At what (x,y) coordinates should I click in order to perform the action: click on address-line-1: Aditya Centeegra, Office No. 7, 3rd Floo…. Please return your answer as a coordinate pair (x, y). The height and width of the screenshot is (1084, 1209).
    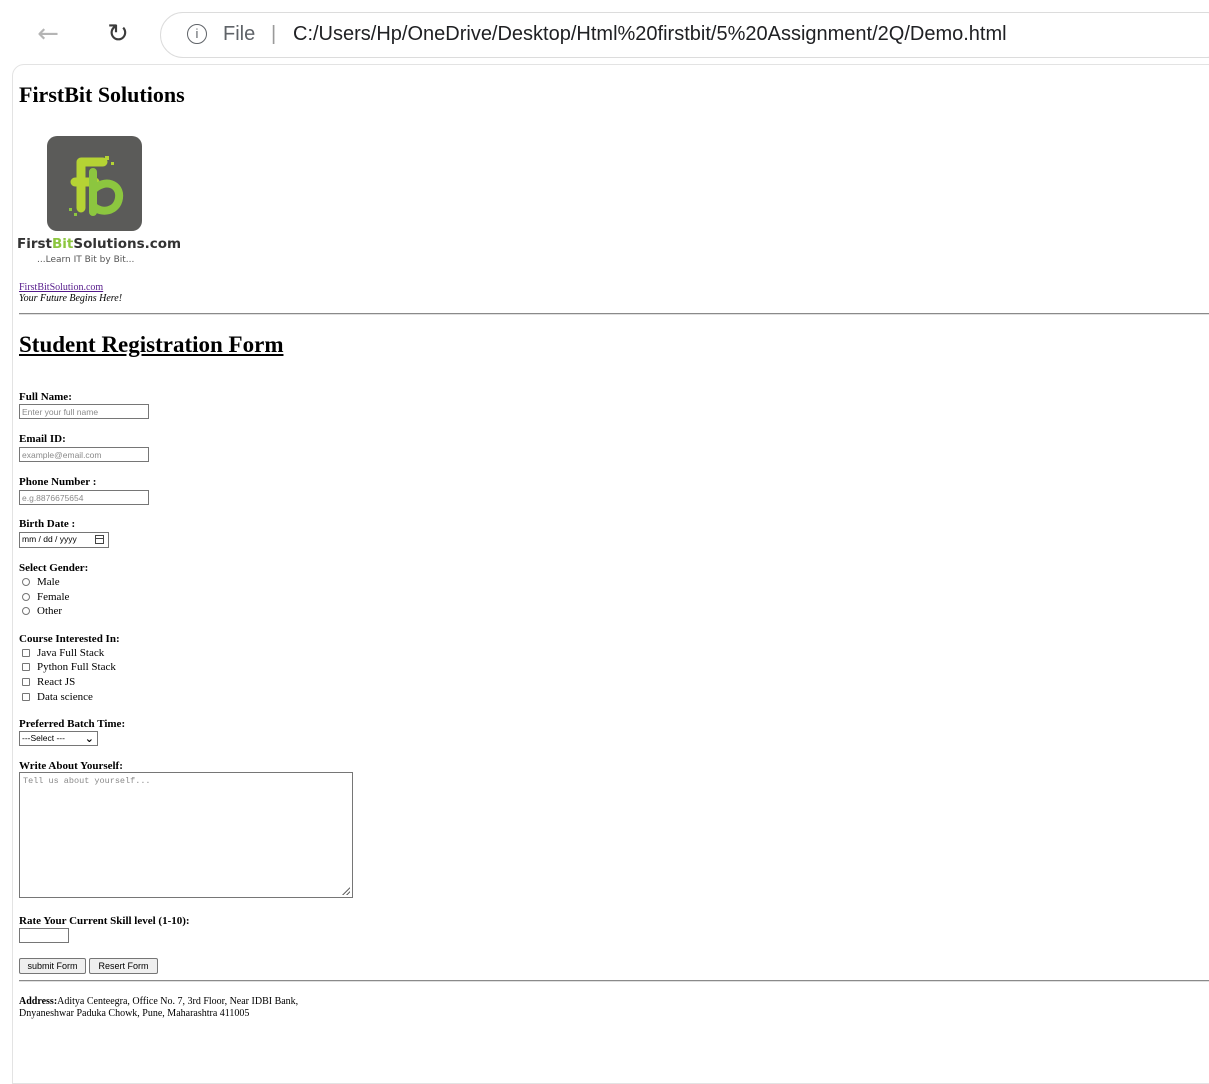
    Looking at the image, I should click on (178, 1001).